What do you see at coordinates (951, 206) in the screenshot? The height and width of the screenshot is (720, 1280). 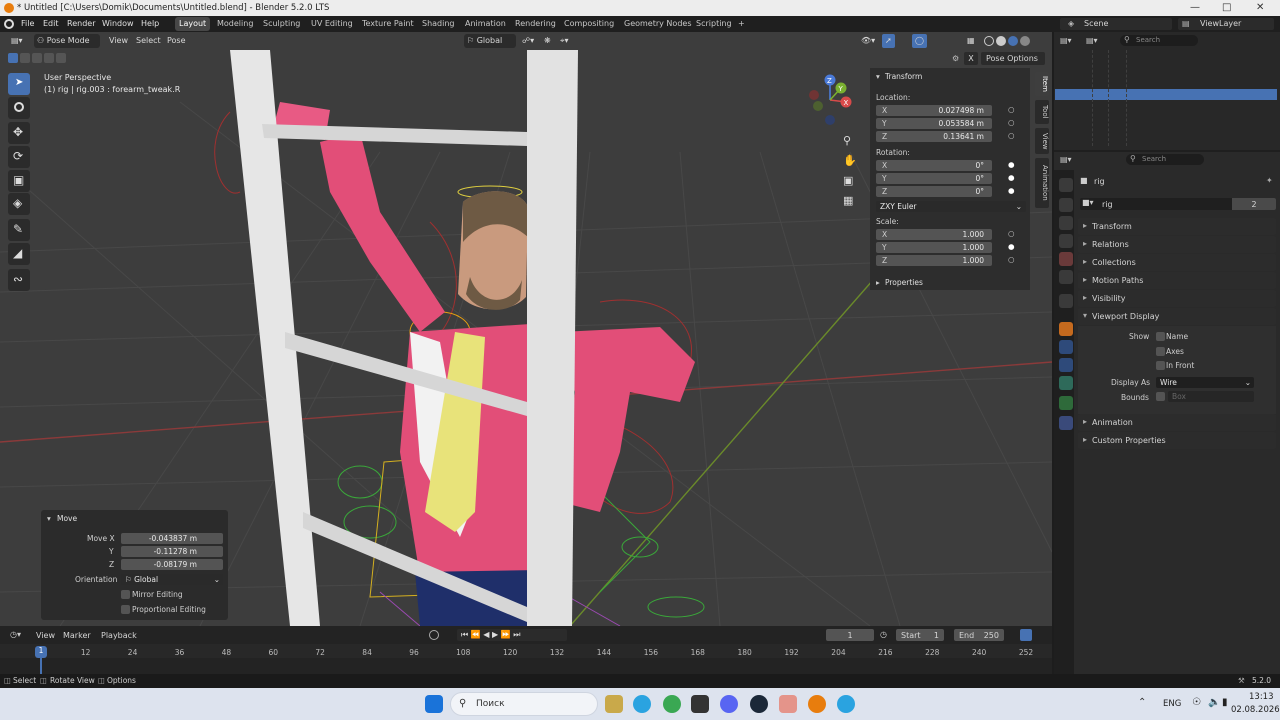 I see `rotation-mode-dropdown: ZXY Euler ⌄` at bounding box center [951, 206].